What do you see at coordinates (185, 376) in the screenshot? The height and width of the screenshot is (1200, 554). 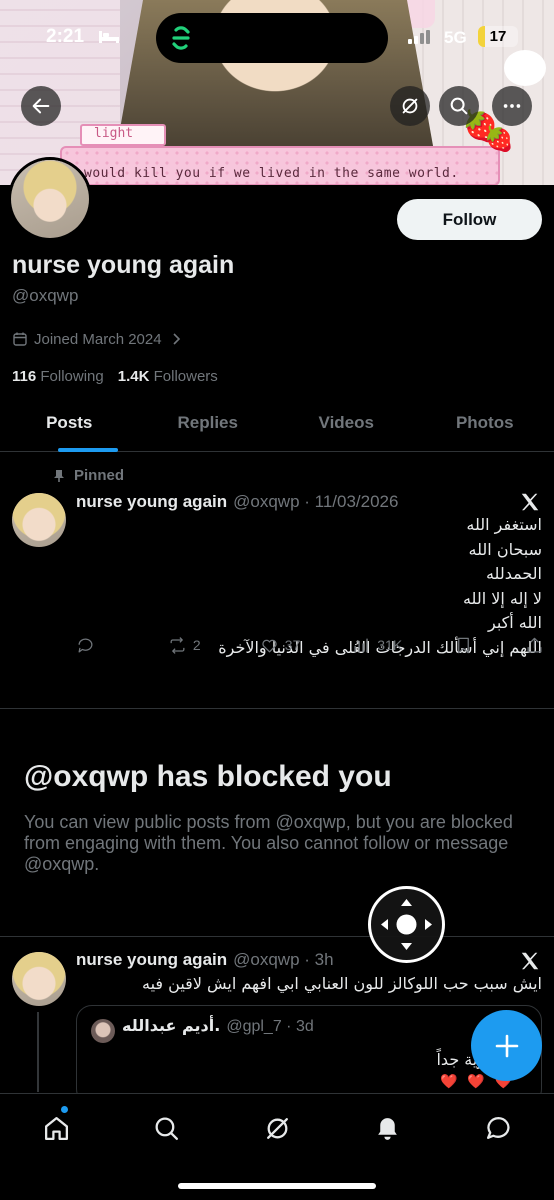 I see `followers-label: Followers` at bounding box center [185, 376].